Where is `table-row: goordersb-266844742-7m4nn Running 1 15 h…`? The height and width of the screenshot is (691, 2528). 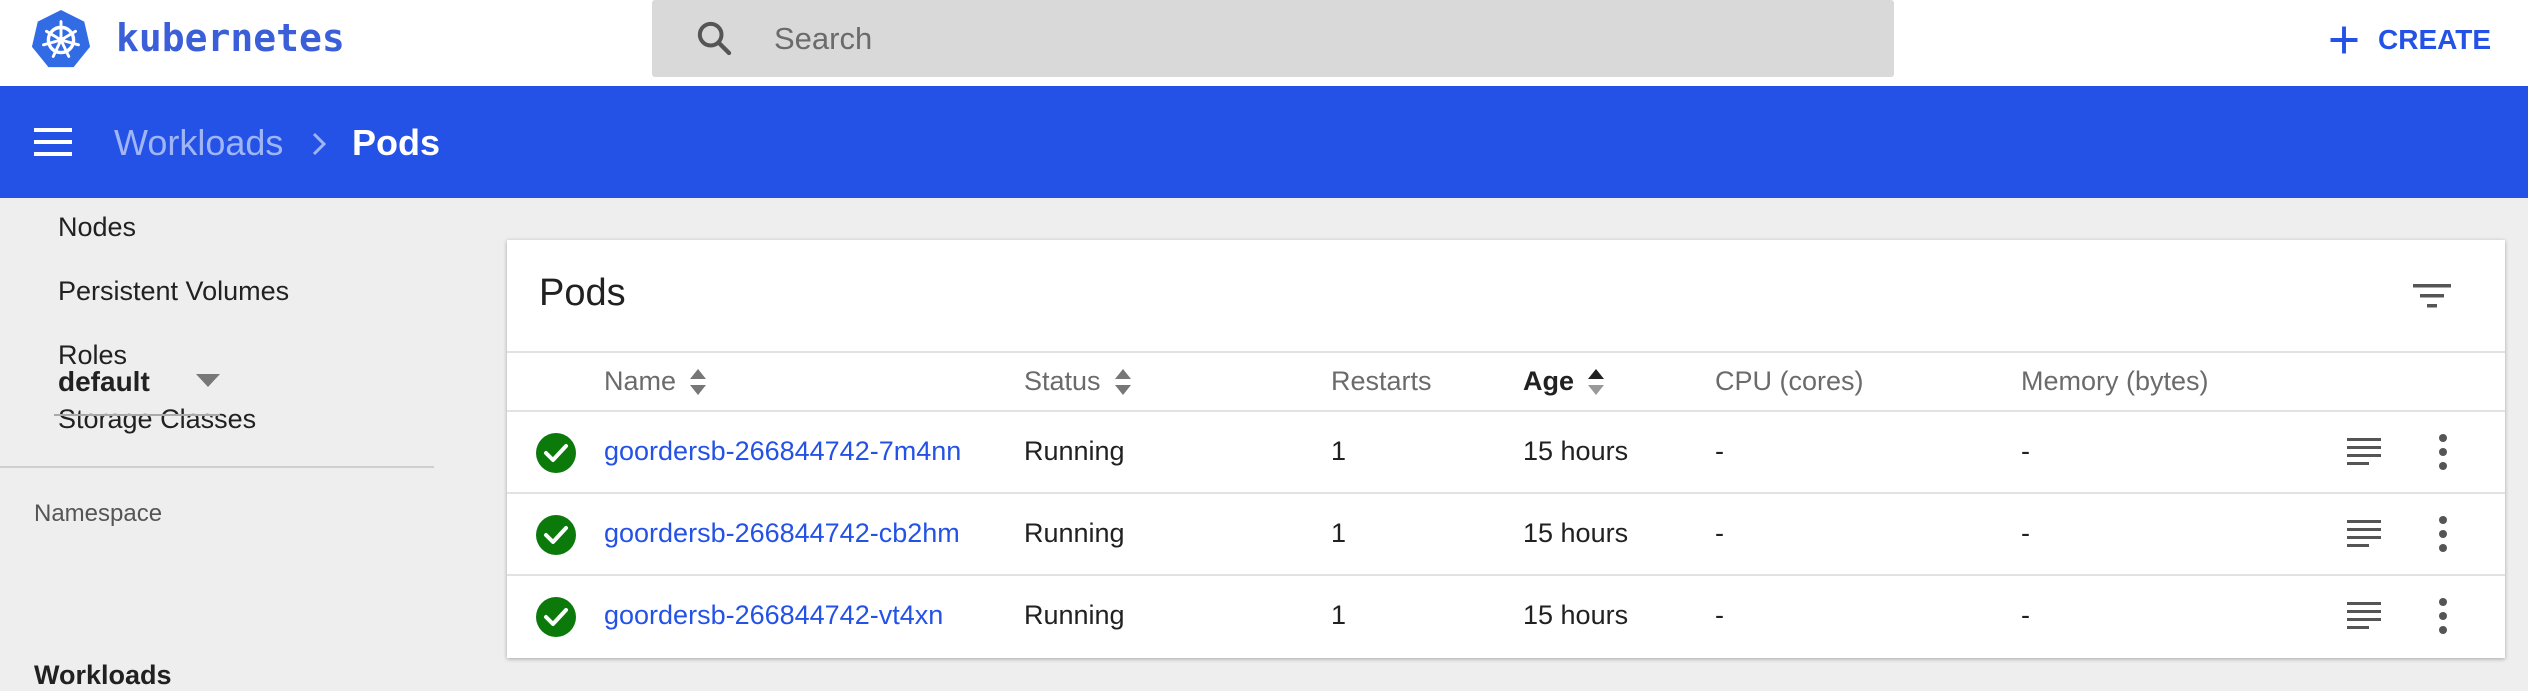
table-row: goordersb-266844742-7m4nn Running 1 15 h… is located at coordinates (1506, 451).